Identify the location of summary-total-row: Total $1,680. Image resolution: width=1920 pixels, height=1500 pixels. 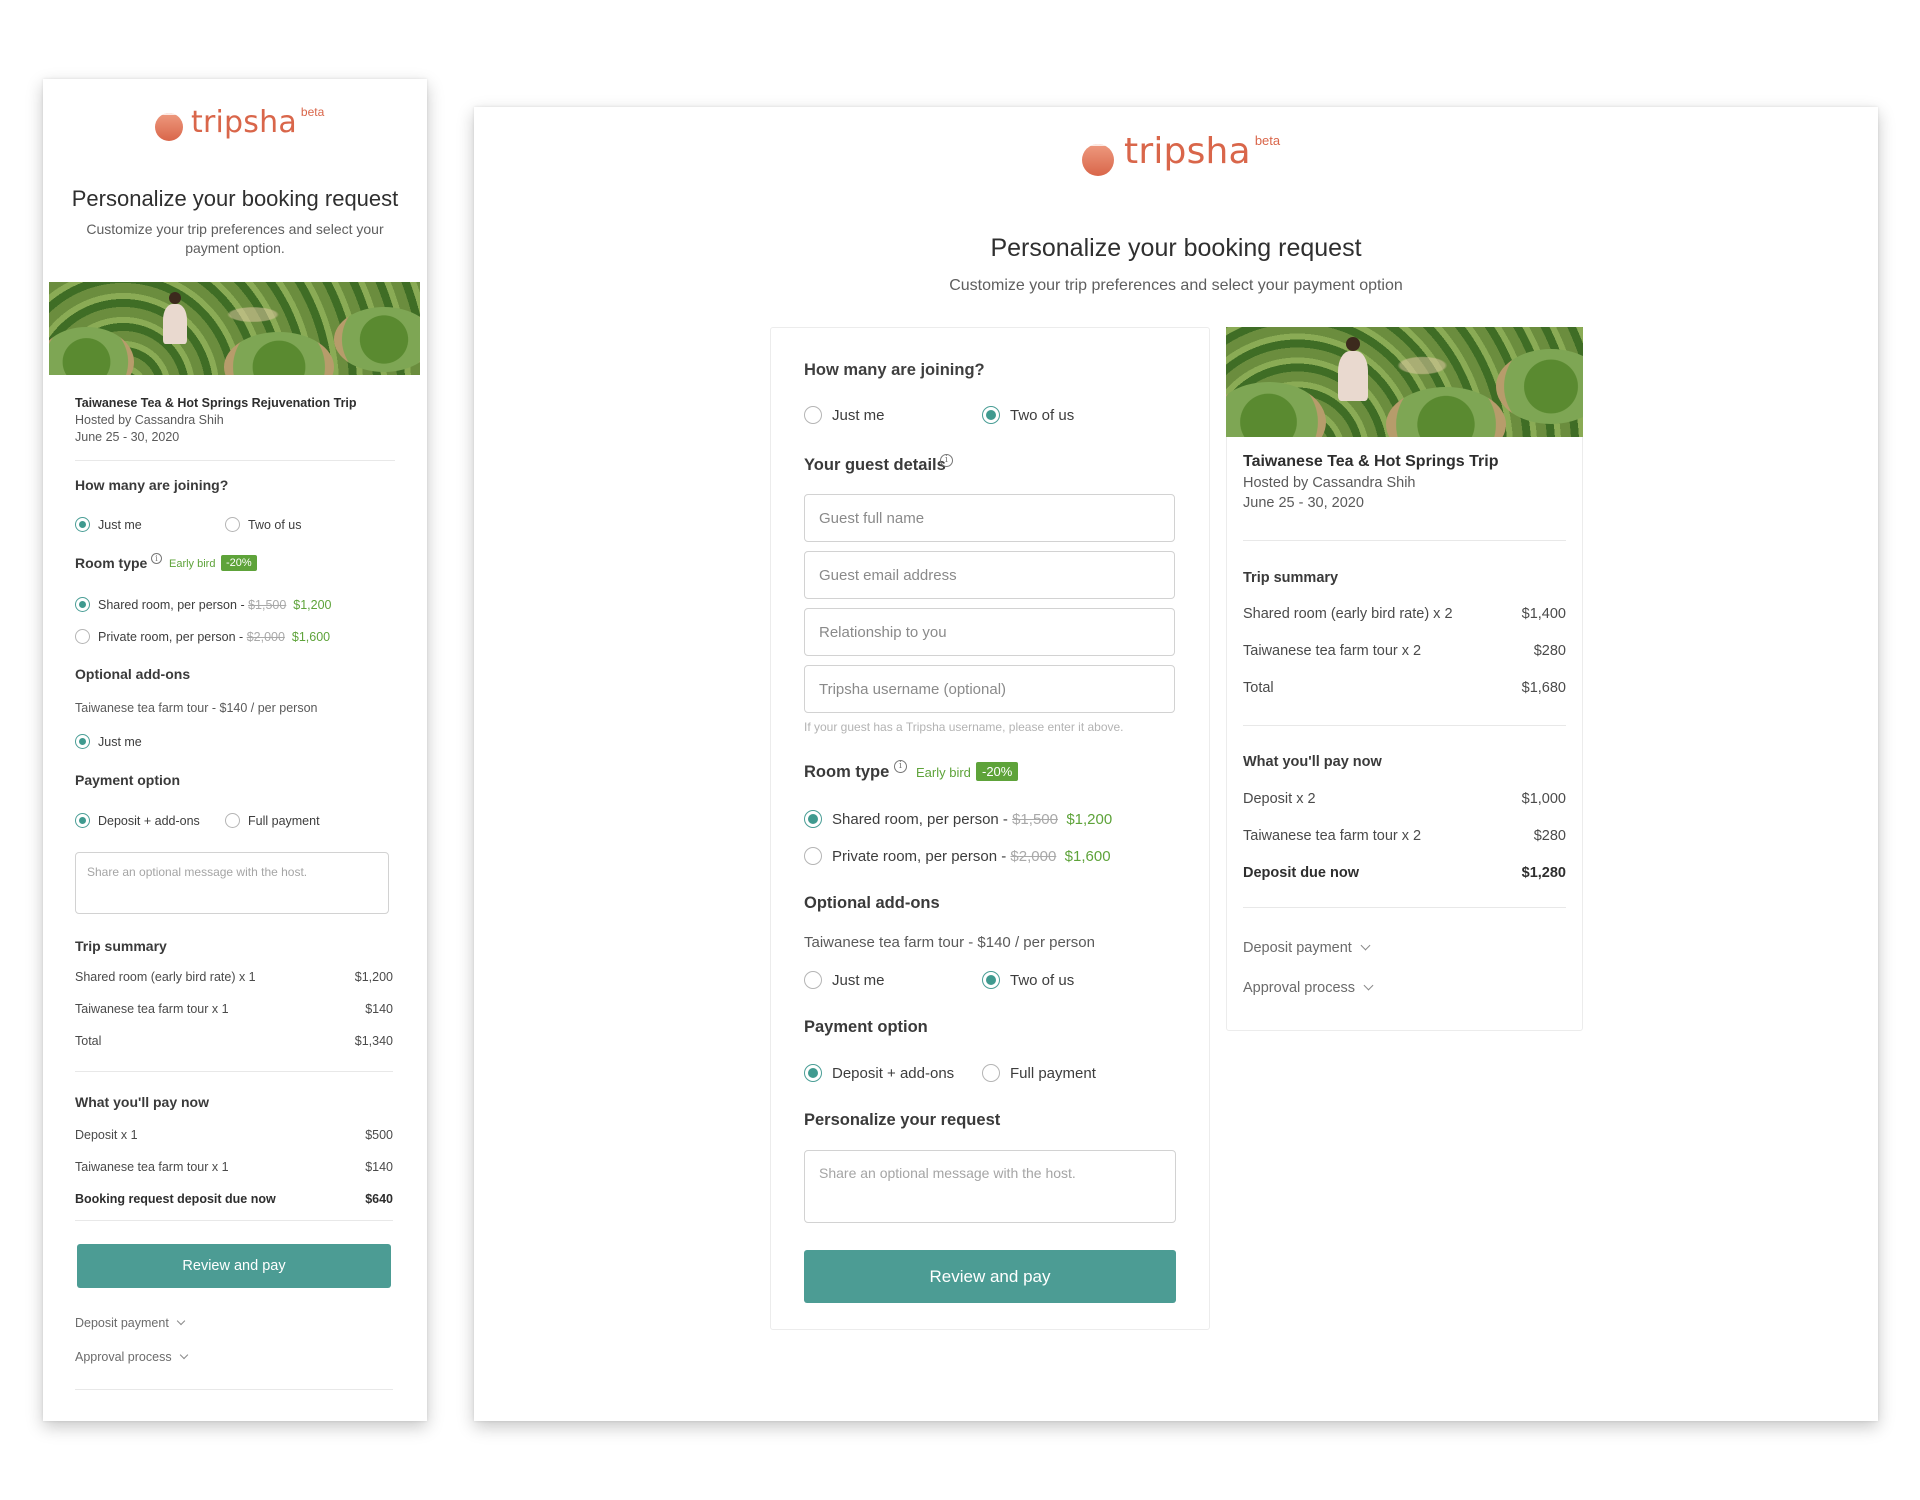
(1404, 688).